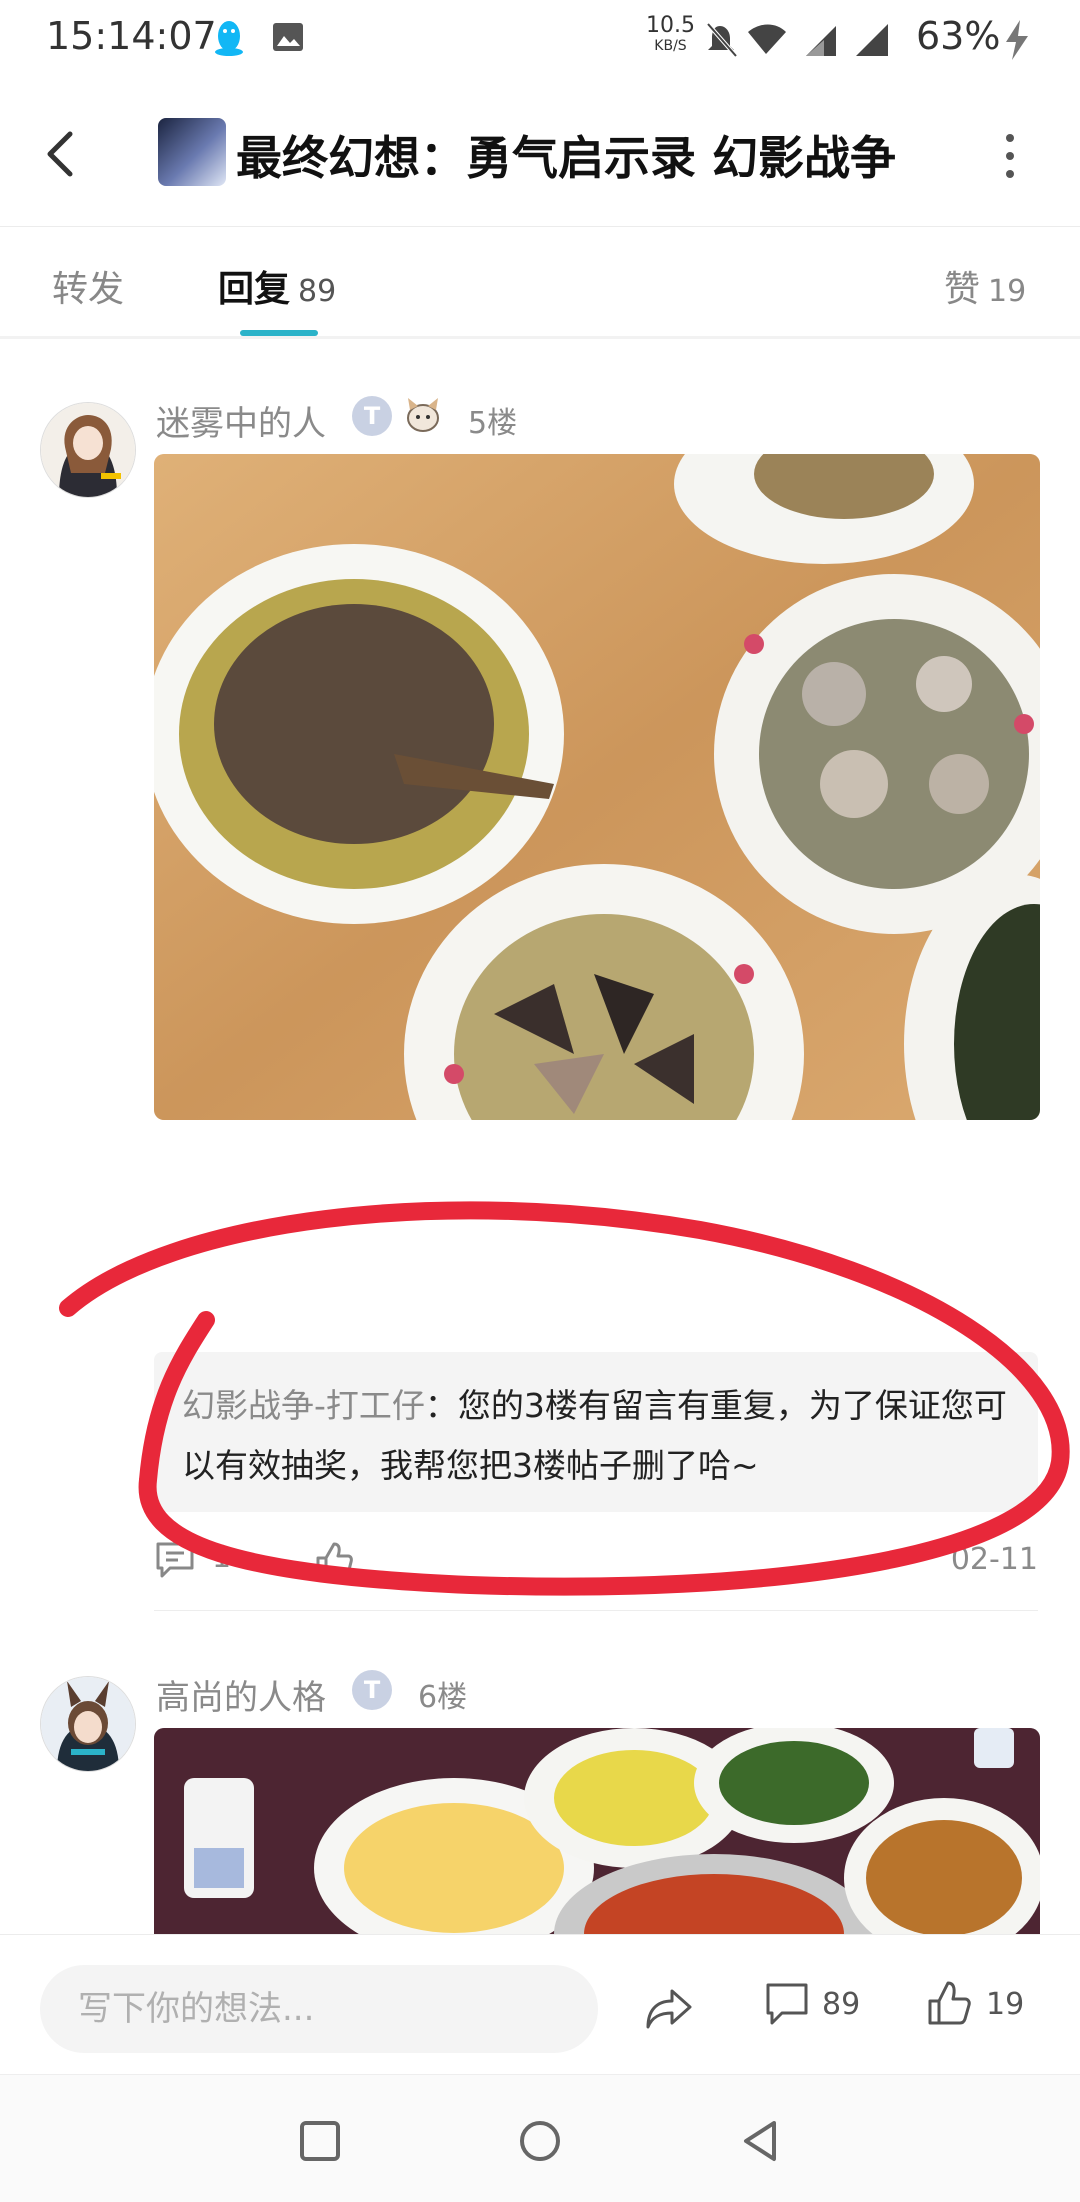 The width and height of the screenshot is (1080, 2202). What do you see at coordinates (797, 40) in the screenshot?
I see `status-icons` at bounding box center [797, 40].